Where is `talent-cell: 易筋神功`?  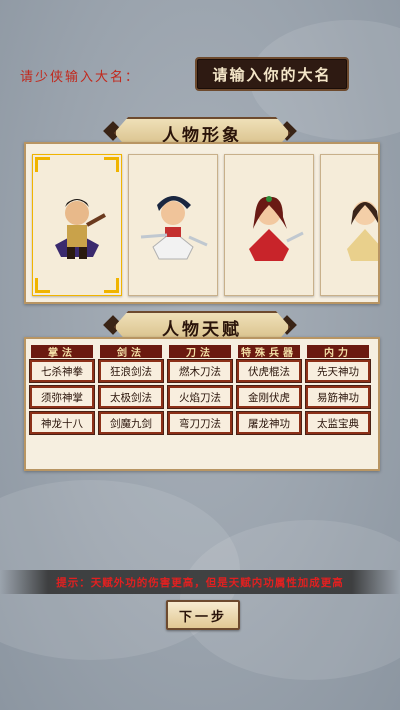
talent-cell: 易筋神功 is located at coordinates (338, 397).